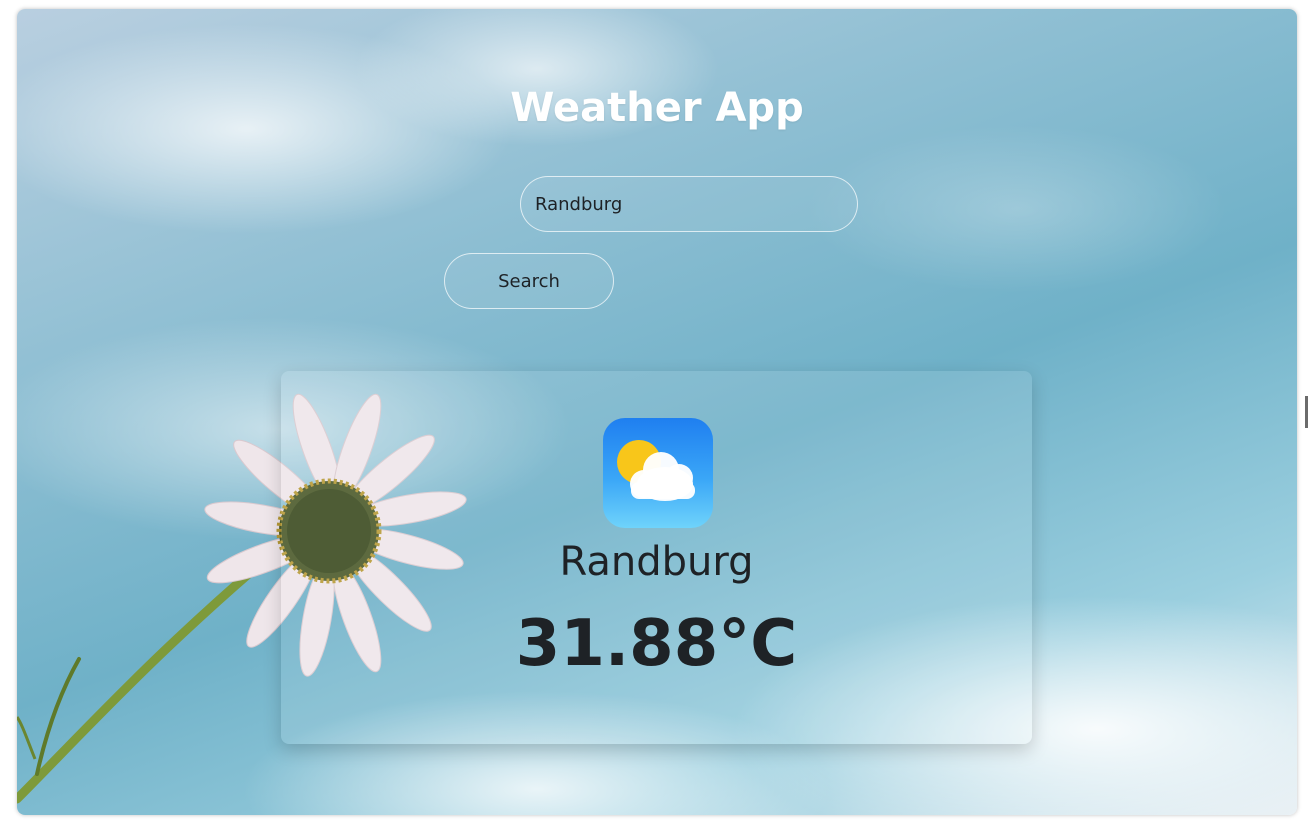 Image resolution: width=1308 pixels, height=820 pixels. I want to click on search-button: Search, so click(529, 281).